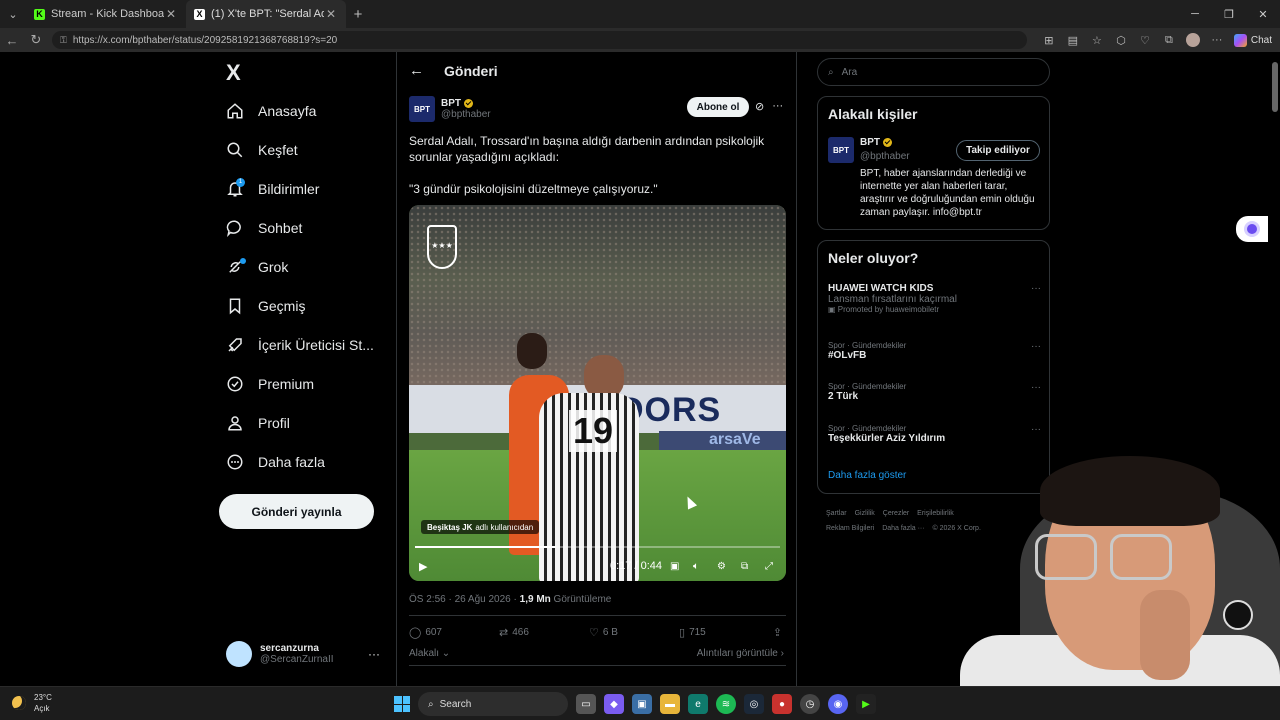 Image resolution: width=1280 pixels, height=720 pixels. I want to click on browser-essentials-icon: ♡, so click(1145, 40).